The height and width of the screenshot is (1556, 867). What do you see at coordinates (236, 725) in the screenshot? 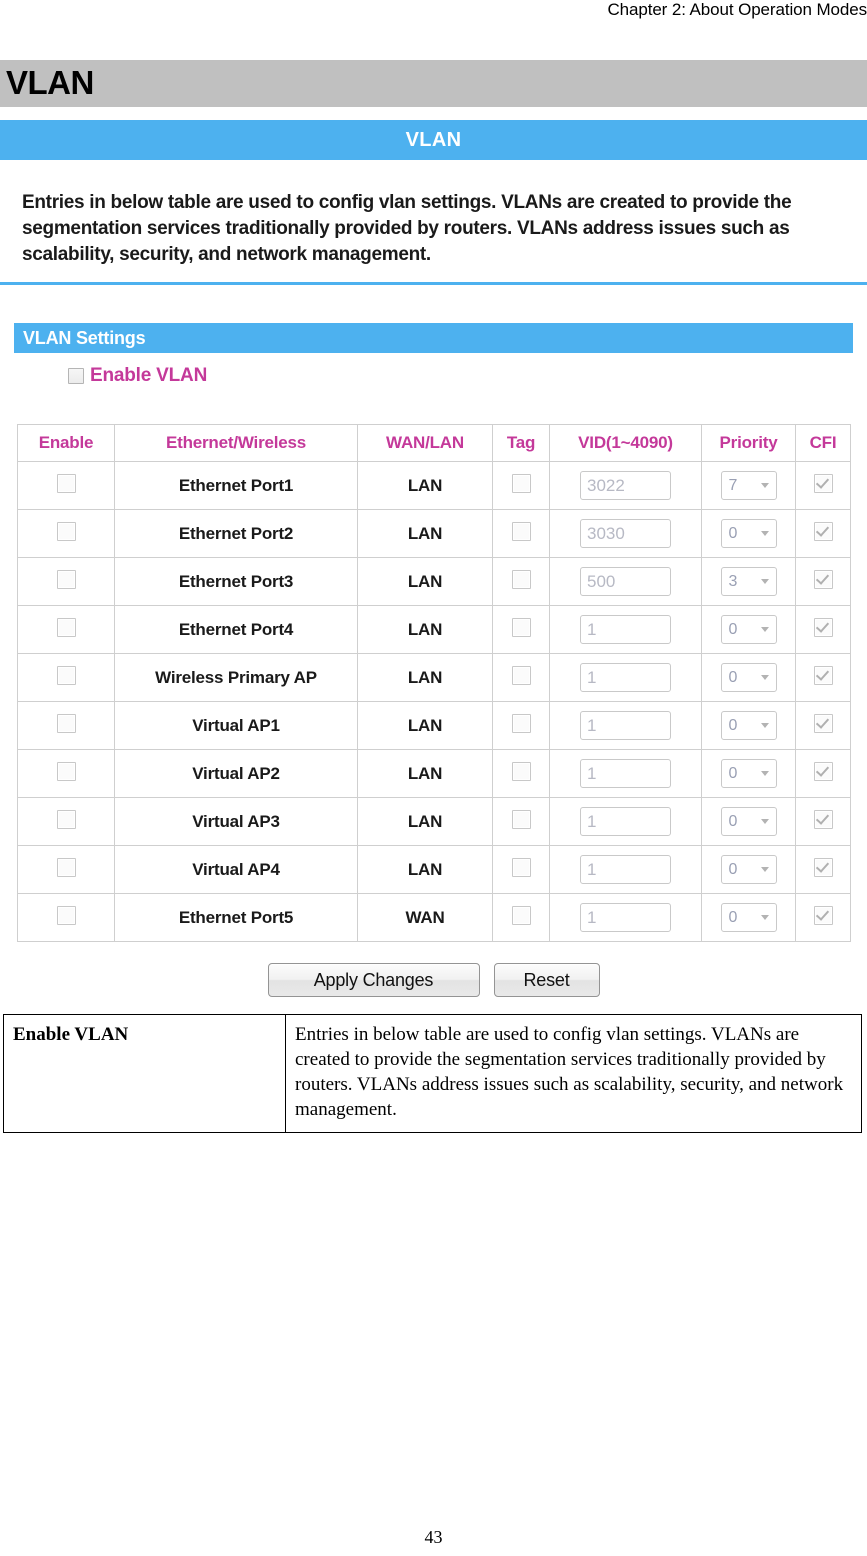
I see `cell-interface-name: Virtual AP1` at bounding box center [236, 725].